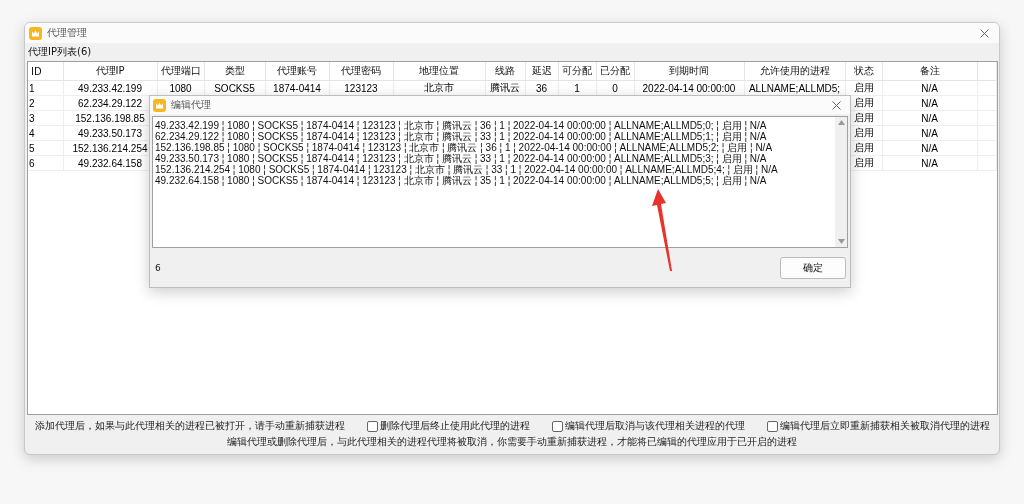 The image size is (1024, 504). I want to click on table-cell: 1, so click(45, 88).